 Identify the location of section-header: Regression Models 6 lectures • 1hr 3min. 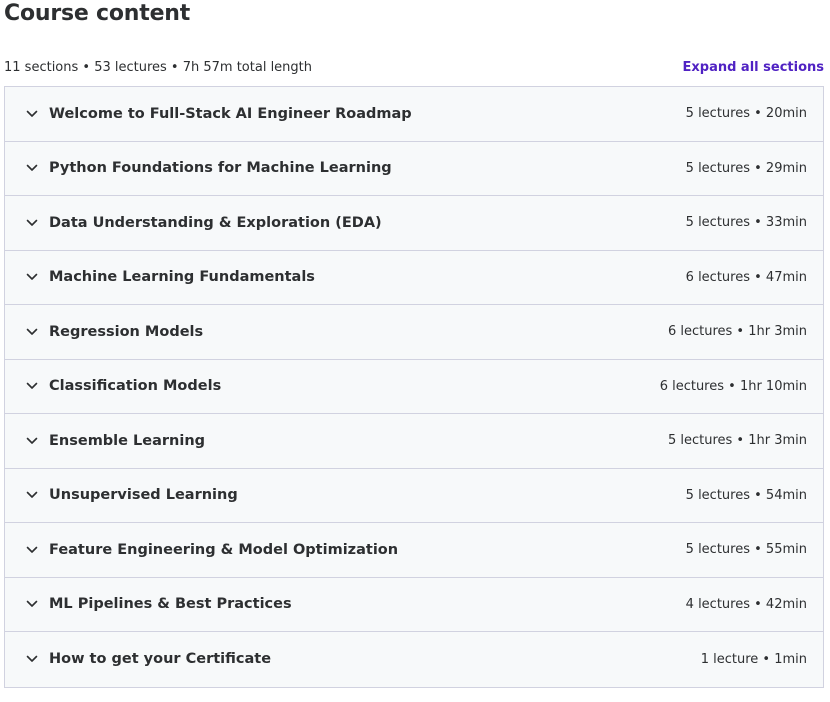
(414, 332).